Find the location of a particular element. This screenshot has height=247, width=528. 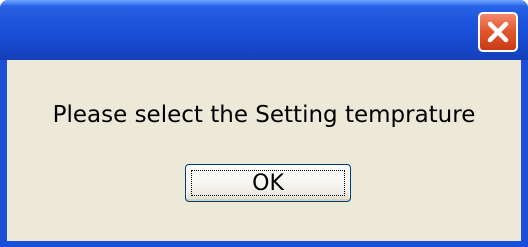

ok-button: OK is located at coordinates (268, 183).